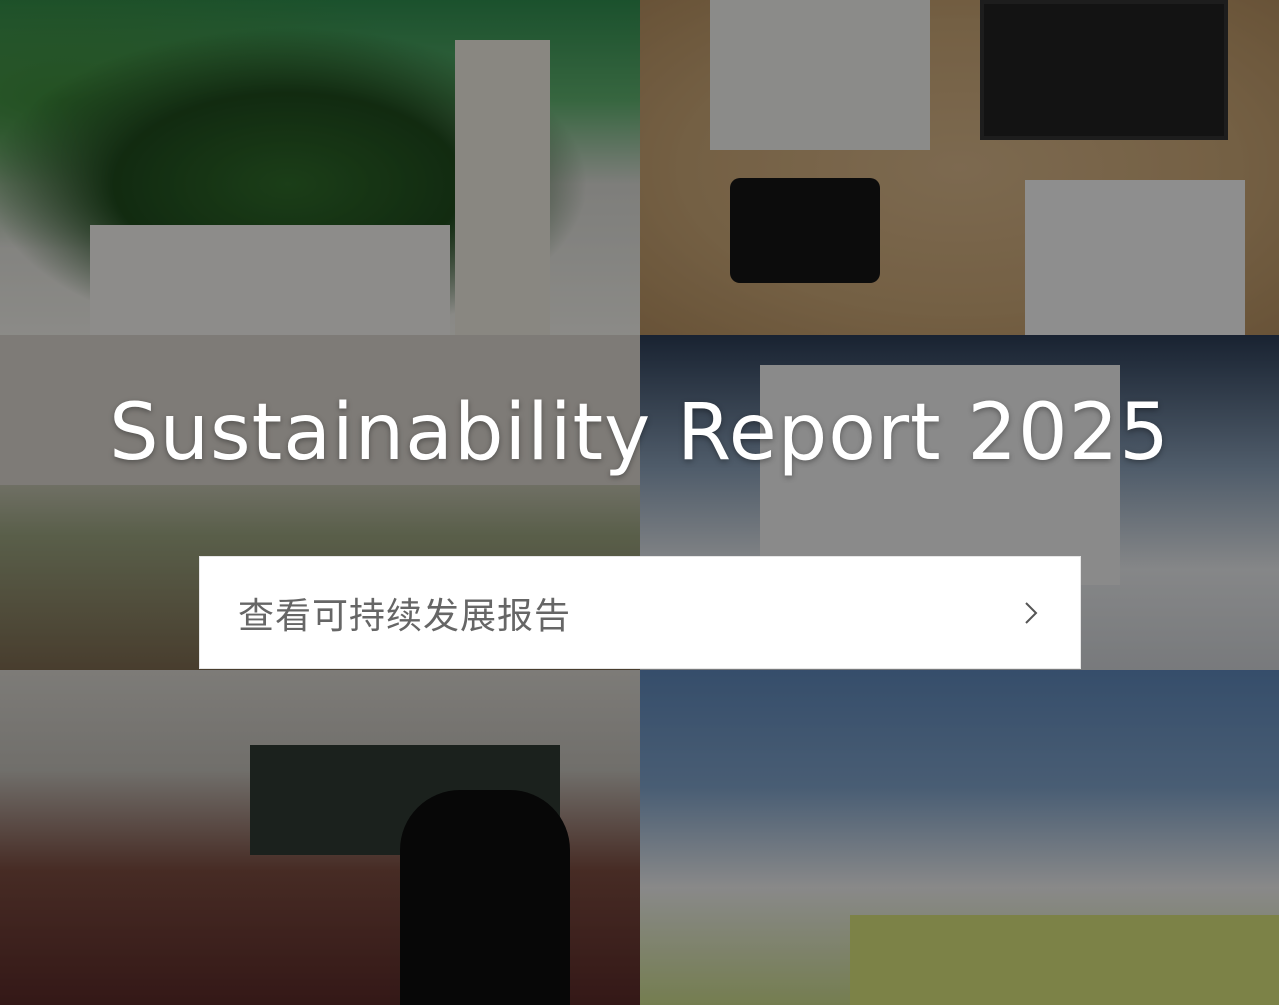  Describe the element at coordinates (805, 230) in the screenshot. I see `camera-display` at that location.